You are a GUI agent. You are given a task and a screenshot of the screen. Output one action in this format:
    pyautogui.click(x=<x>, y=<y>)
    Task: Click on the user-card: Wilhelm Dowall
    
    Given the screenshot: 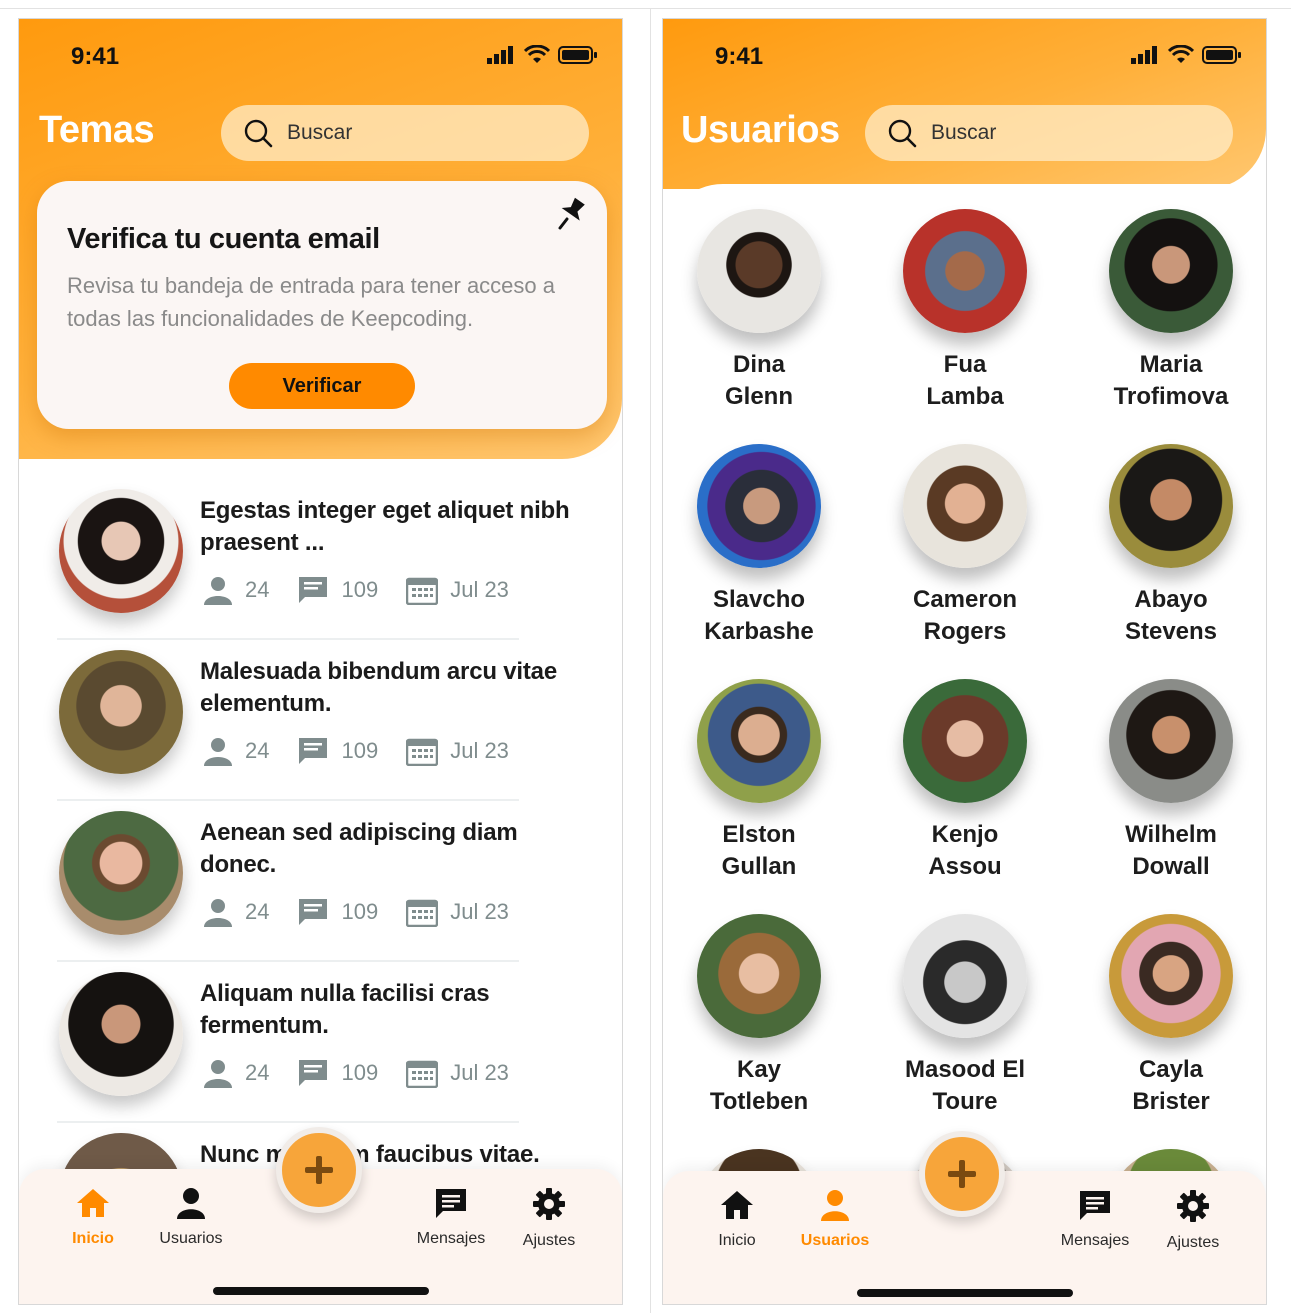 What is the action you would take?
    pyautogui.click(x=1171, y=784)
    